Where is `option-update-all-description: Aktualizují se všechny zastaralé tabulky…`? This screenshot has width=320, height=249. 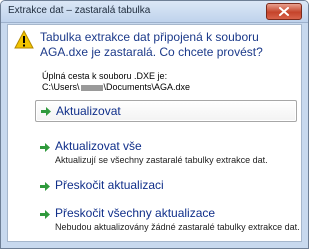 option-update-all-description: Aktualizují se všechny zastaralé tabulky… is located at coordinates (161, 160).